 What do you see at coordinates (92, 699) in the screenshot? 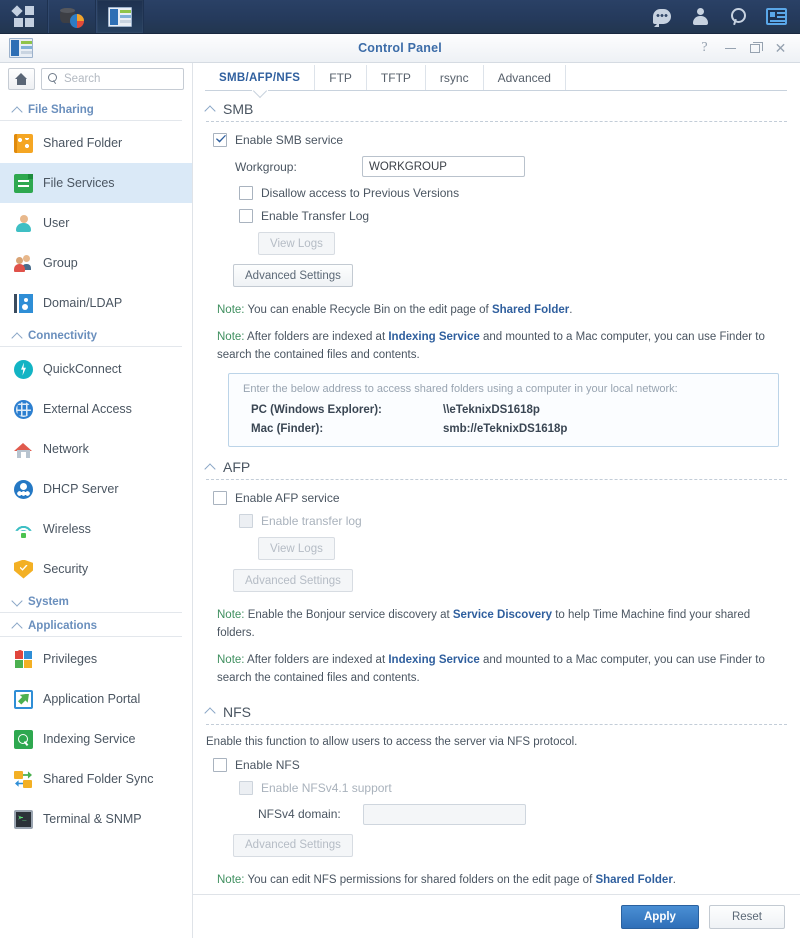
I see `sidebar-item-label: Application Portal` at bounding box center [92, 699].